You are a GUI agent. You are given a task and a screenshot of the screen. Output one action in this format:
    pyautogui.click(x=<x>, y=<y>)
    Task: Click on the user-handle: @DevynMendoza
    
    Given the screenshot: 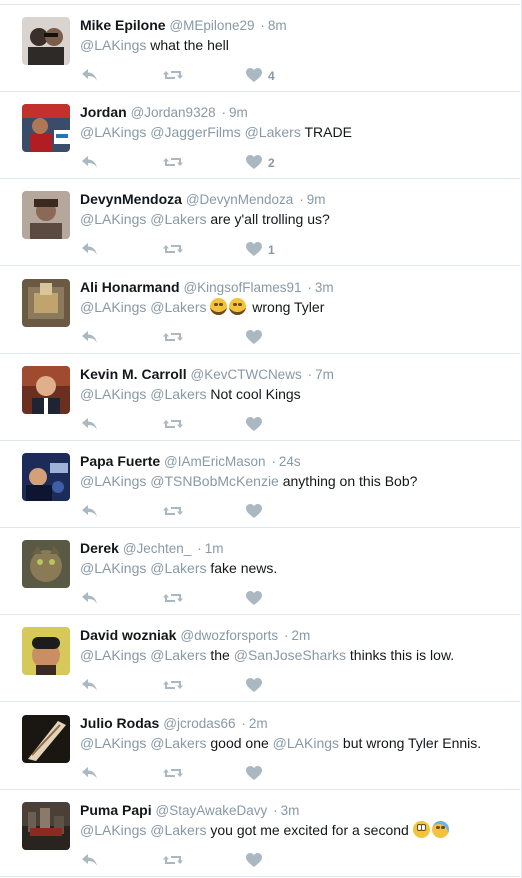 What is the action you would take?
    pyautogui.click(x=240, y=199)
    